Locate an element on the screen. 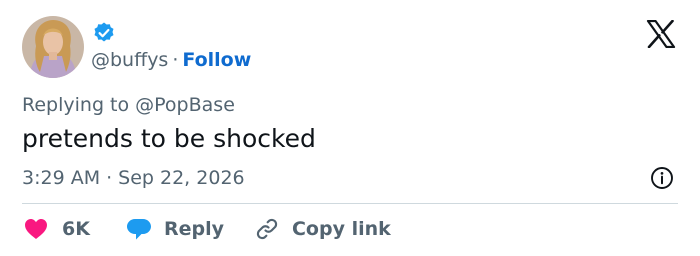 This screenshot has width=700, height=256. divider is located at coordinates (350, 203).